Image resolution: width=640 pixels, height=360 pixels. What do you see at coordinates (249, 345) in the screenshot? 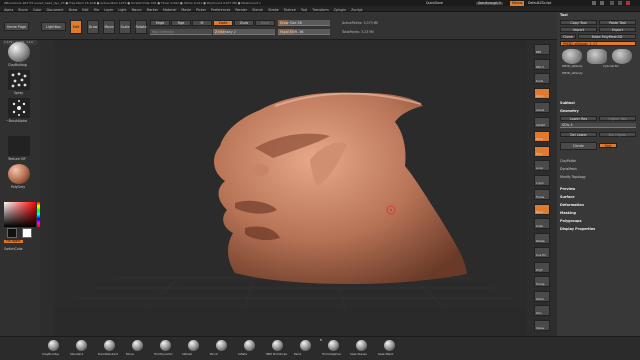
I see `brush-inflate-icon` at bounding box center [249, 345].